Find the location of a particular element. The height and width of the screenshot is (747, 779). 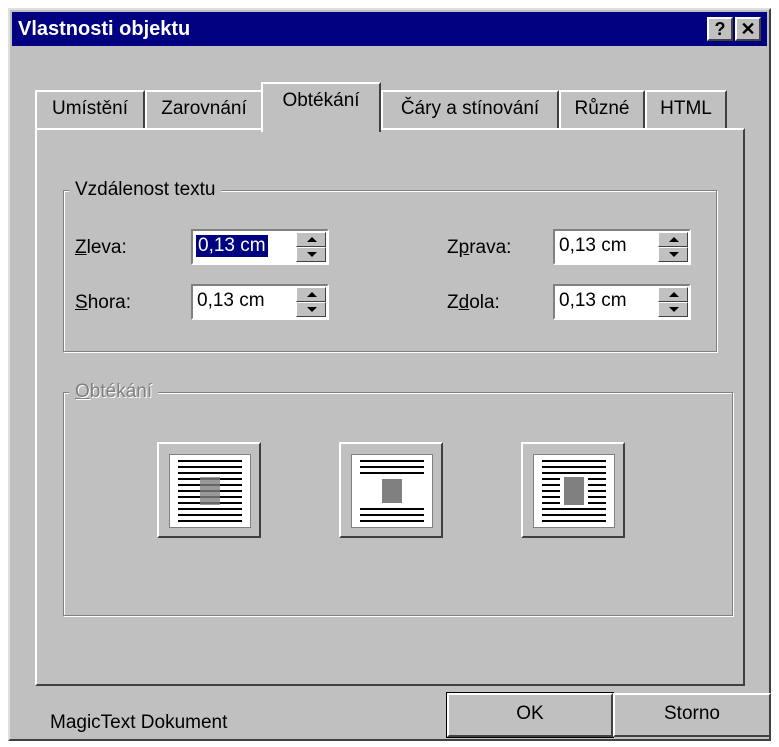

close-button: ✕ is located at coordinates (748, 29).